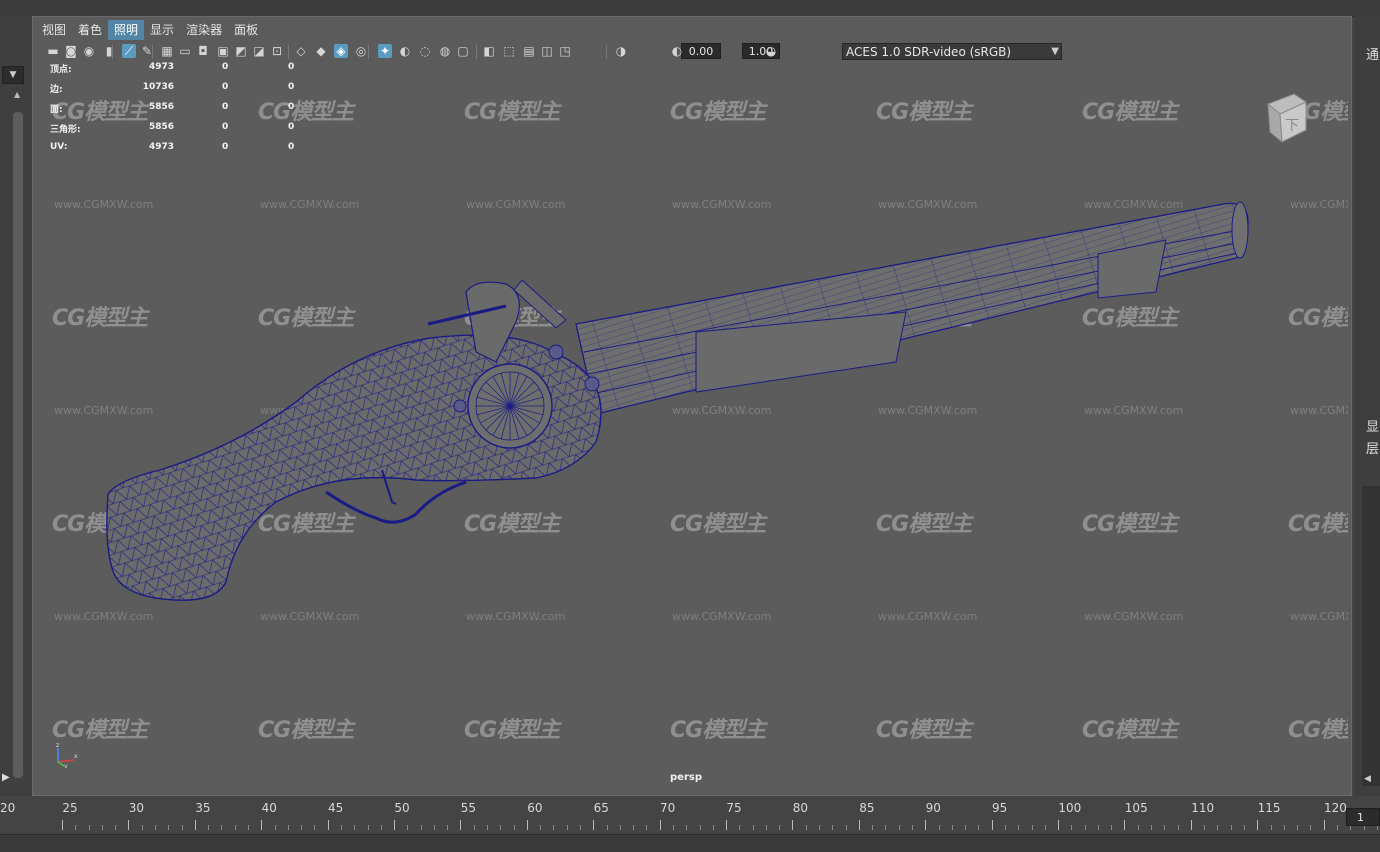 This screenshot has width=1380, height=852. Describe the element at coordinates (180, 132) in the screenshot. I see `hud-row: 三角形: 5856 0 0` at that location.